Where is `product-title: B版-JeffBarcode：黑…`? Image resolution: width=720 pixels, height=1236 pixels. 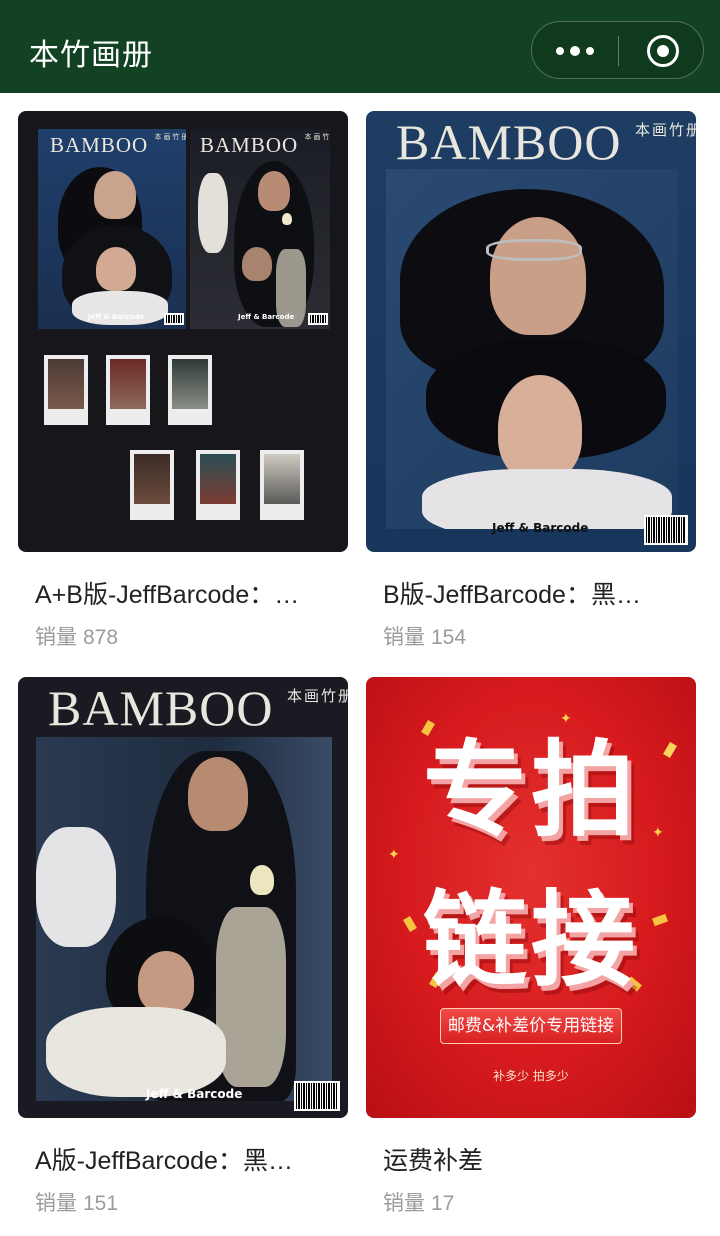 product-title: B版-JeffBarcode：黑… is located at coordinates (533, 593).